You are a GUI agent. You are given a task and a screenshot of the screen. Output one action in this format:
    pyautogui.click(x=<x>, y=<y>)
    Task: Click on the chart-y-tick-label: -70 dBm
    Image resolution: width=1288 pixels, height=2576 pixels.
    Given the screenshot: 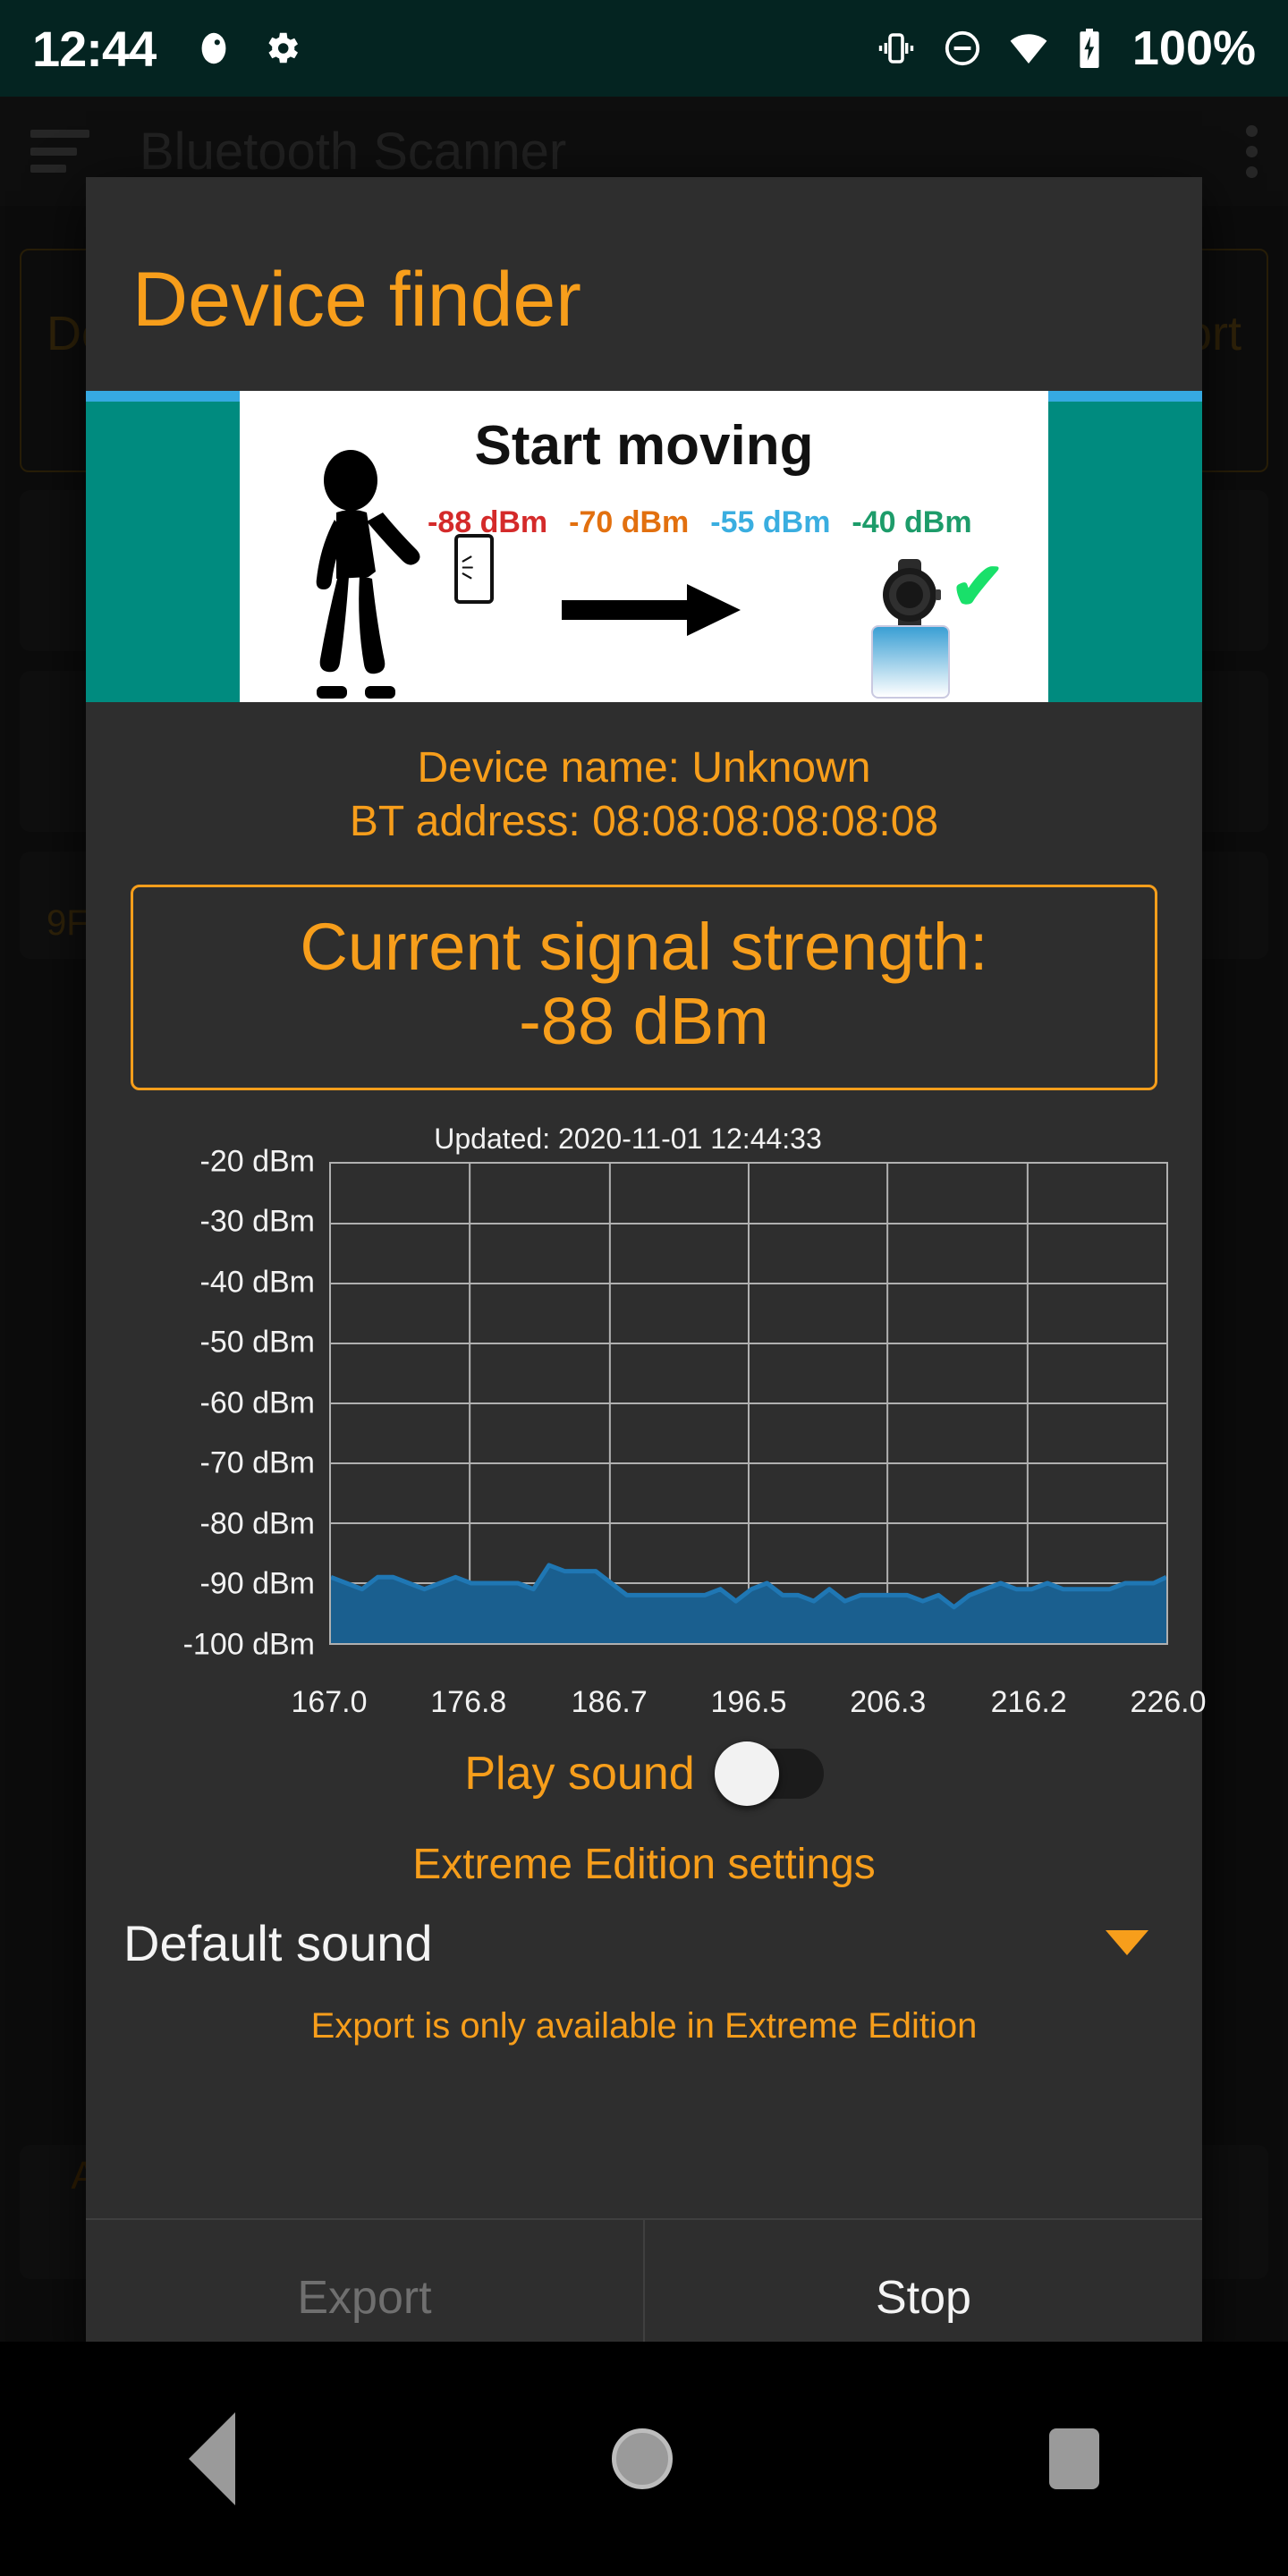 What is the action you would take?
    pyautogui.click(x=257, y=1462)
    